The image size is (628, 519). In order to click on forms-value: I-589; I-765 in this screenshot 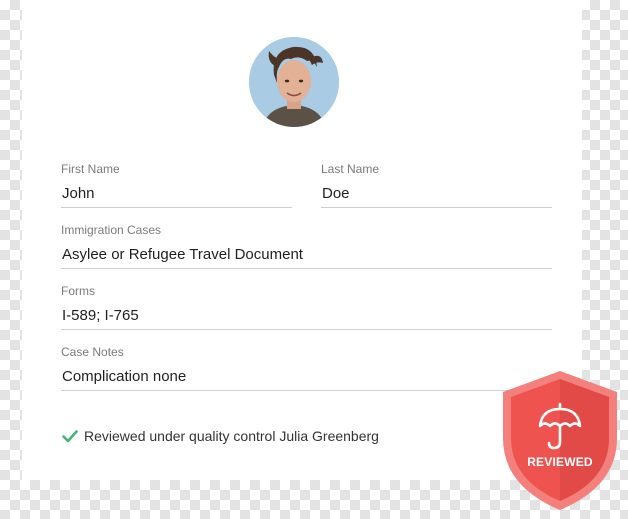, I will do `click(306, 318)`.